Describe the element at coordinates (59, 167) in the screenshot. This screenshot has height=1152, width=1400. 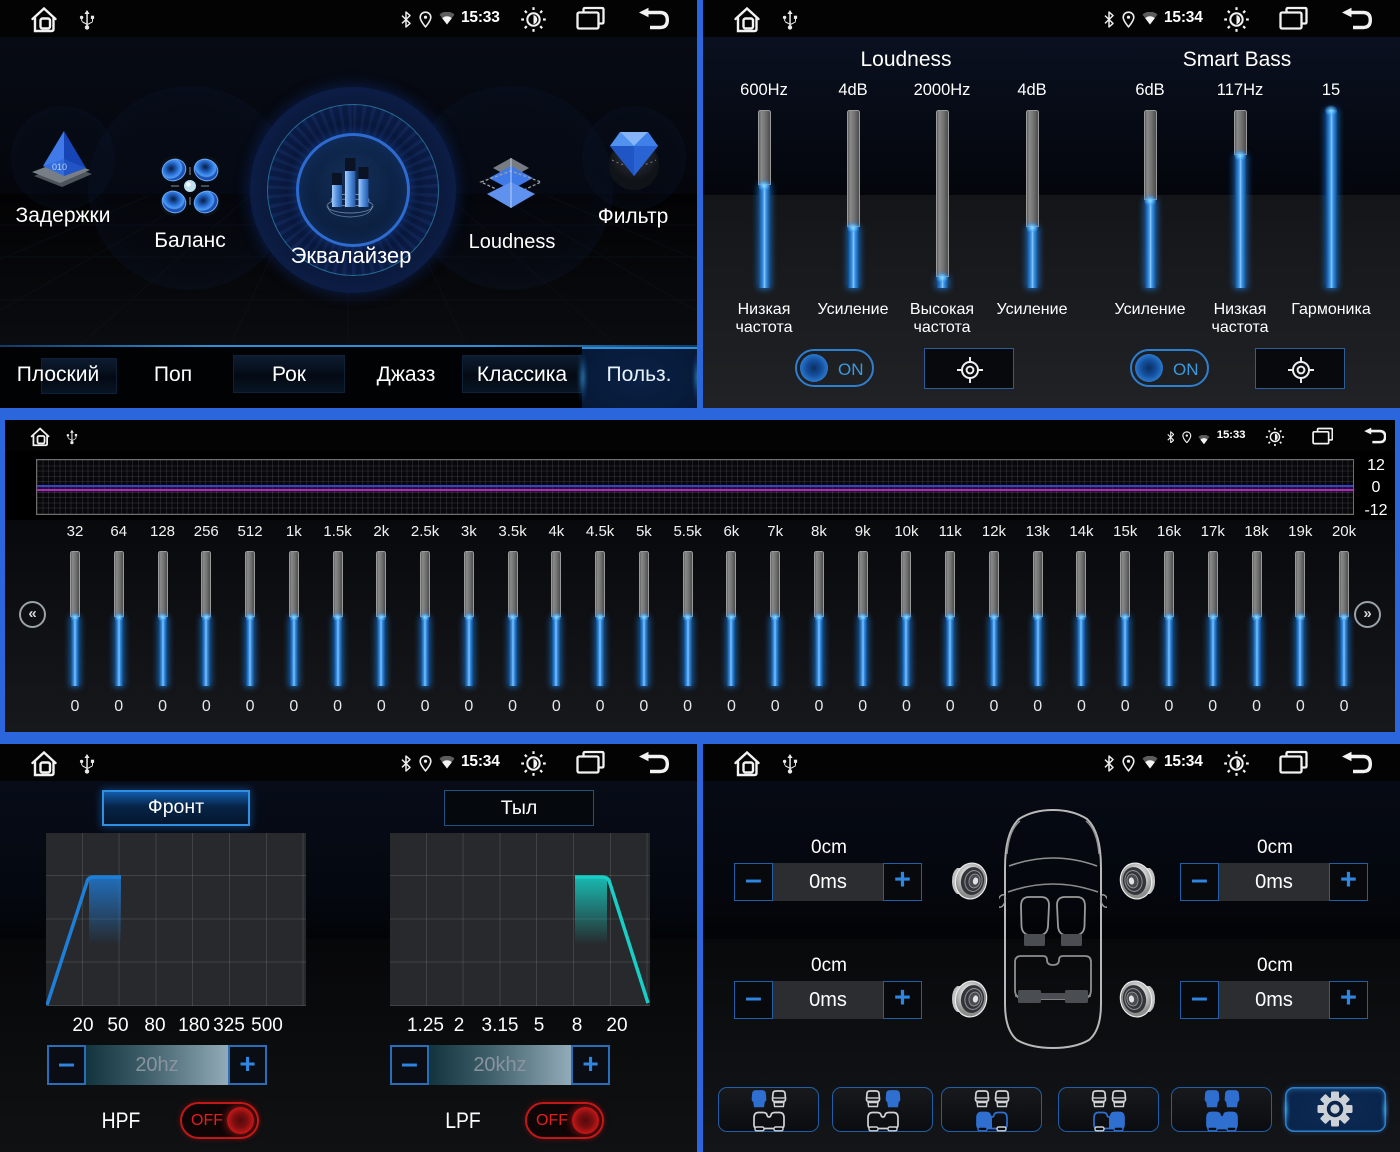
I see `svg-text: 010` at that location.